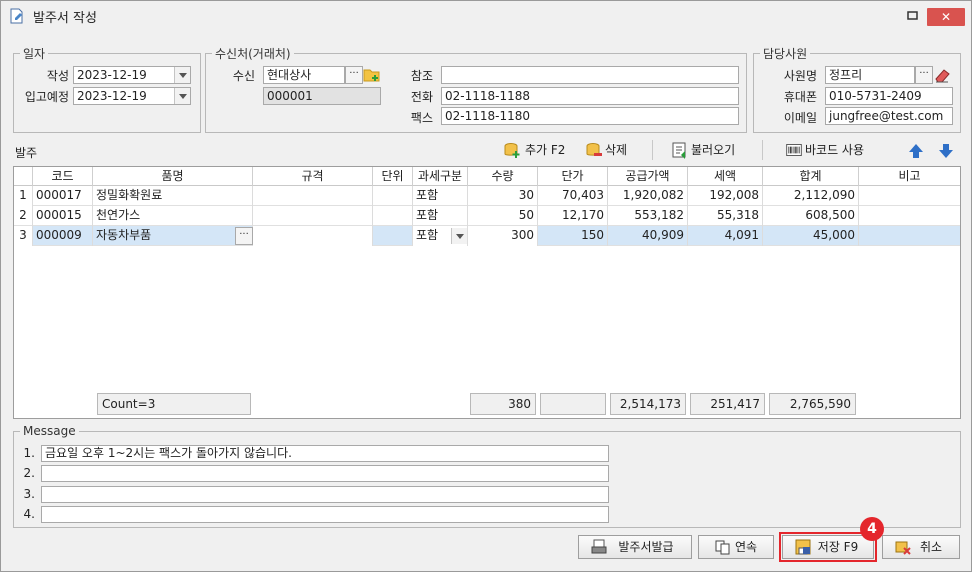 The width and height of the screenshot is (972, 572). I want to click on cell-name: 자동차부품, so click(173, 236).